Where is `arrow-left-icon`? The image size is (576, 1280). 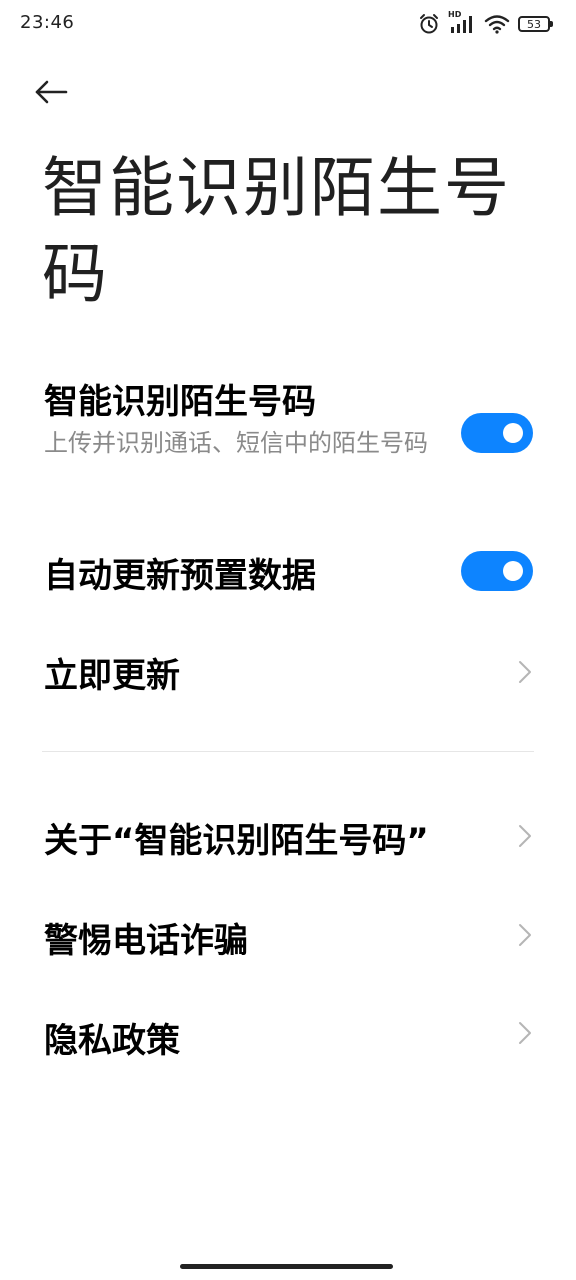
arrow-left-icon is located at coordinates (51, 94).